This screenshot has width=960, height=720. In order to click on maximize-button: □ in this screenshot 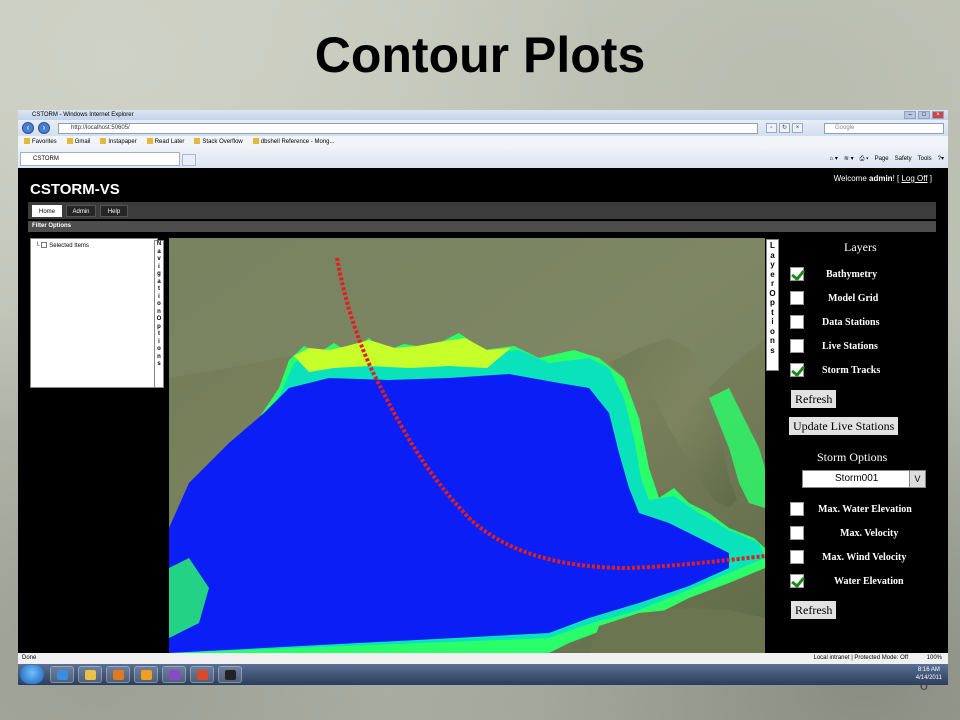, I will do `click(924, 115)`.